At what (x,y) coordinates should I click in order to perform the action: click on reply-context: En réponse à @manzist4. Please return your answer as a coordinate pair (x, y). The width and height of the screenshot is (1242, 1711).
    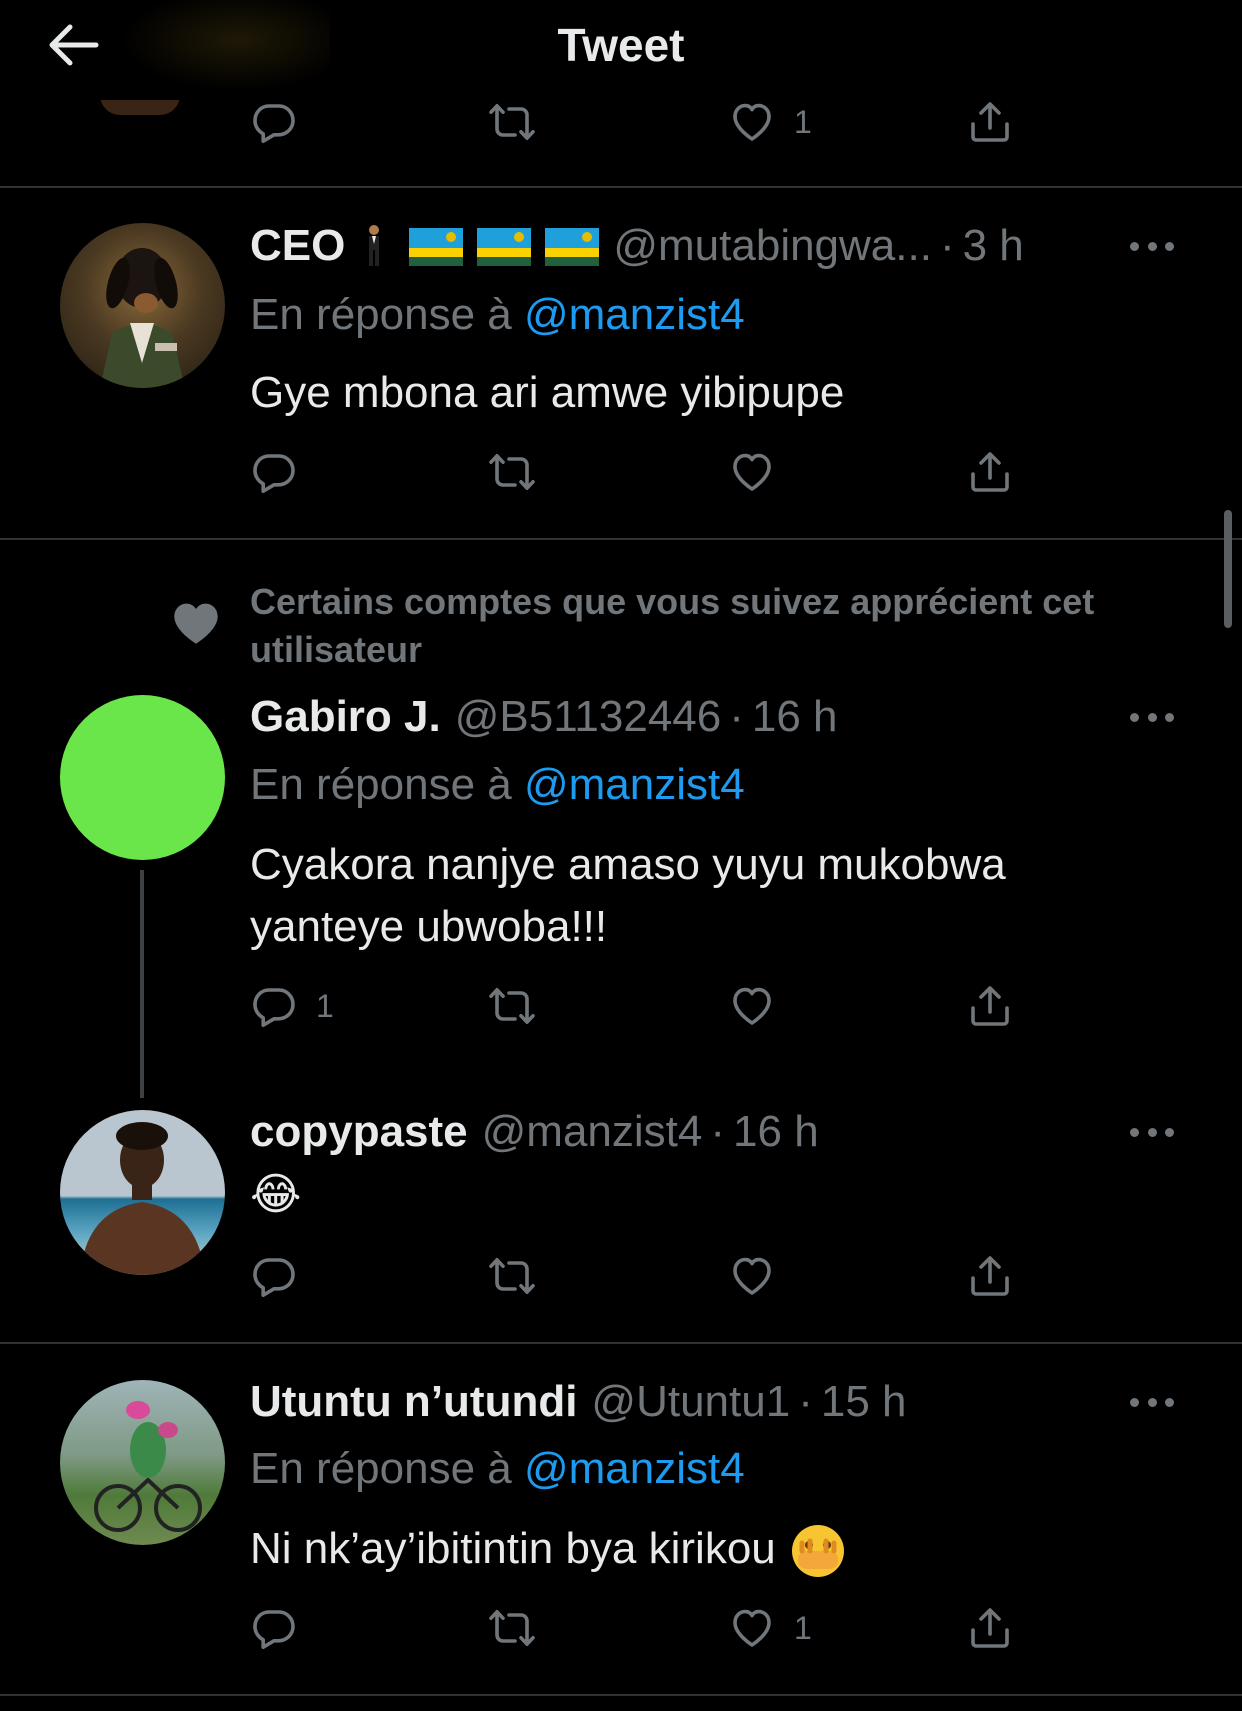
    Looking at the image, I should click on (497, 315).